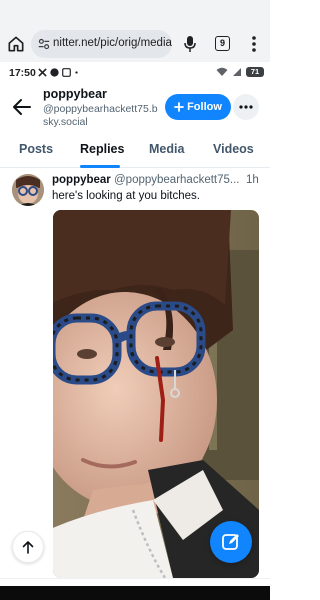  What do you see at coordinates (135, 593) in the screenshot?
I see `system-nav-bar` at bounding box center [135, 593].